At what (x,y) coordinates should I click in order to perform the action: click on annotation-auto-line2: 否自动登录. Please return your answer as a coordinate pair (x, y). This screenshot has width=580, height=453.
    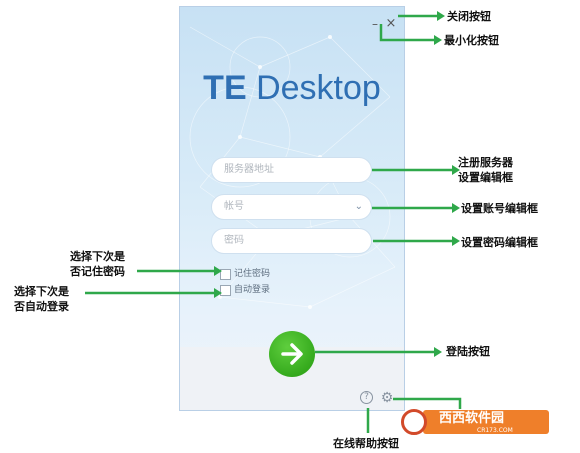
    Looking at the image, I should click on (41, 306).